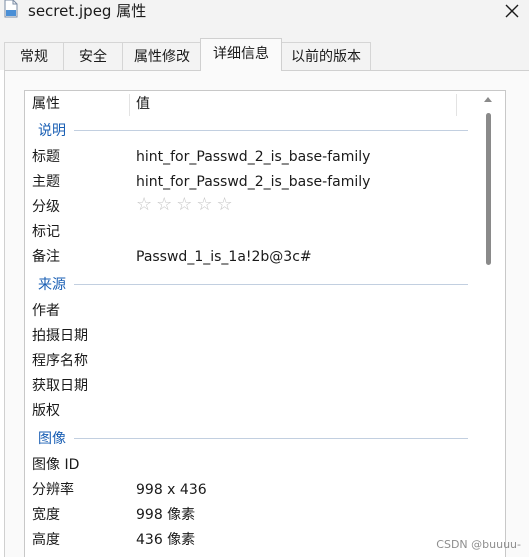 This screenshot has height=557, width=529. I want to click on image-file-icon, so click(11, 9).